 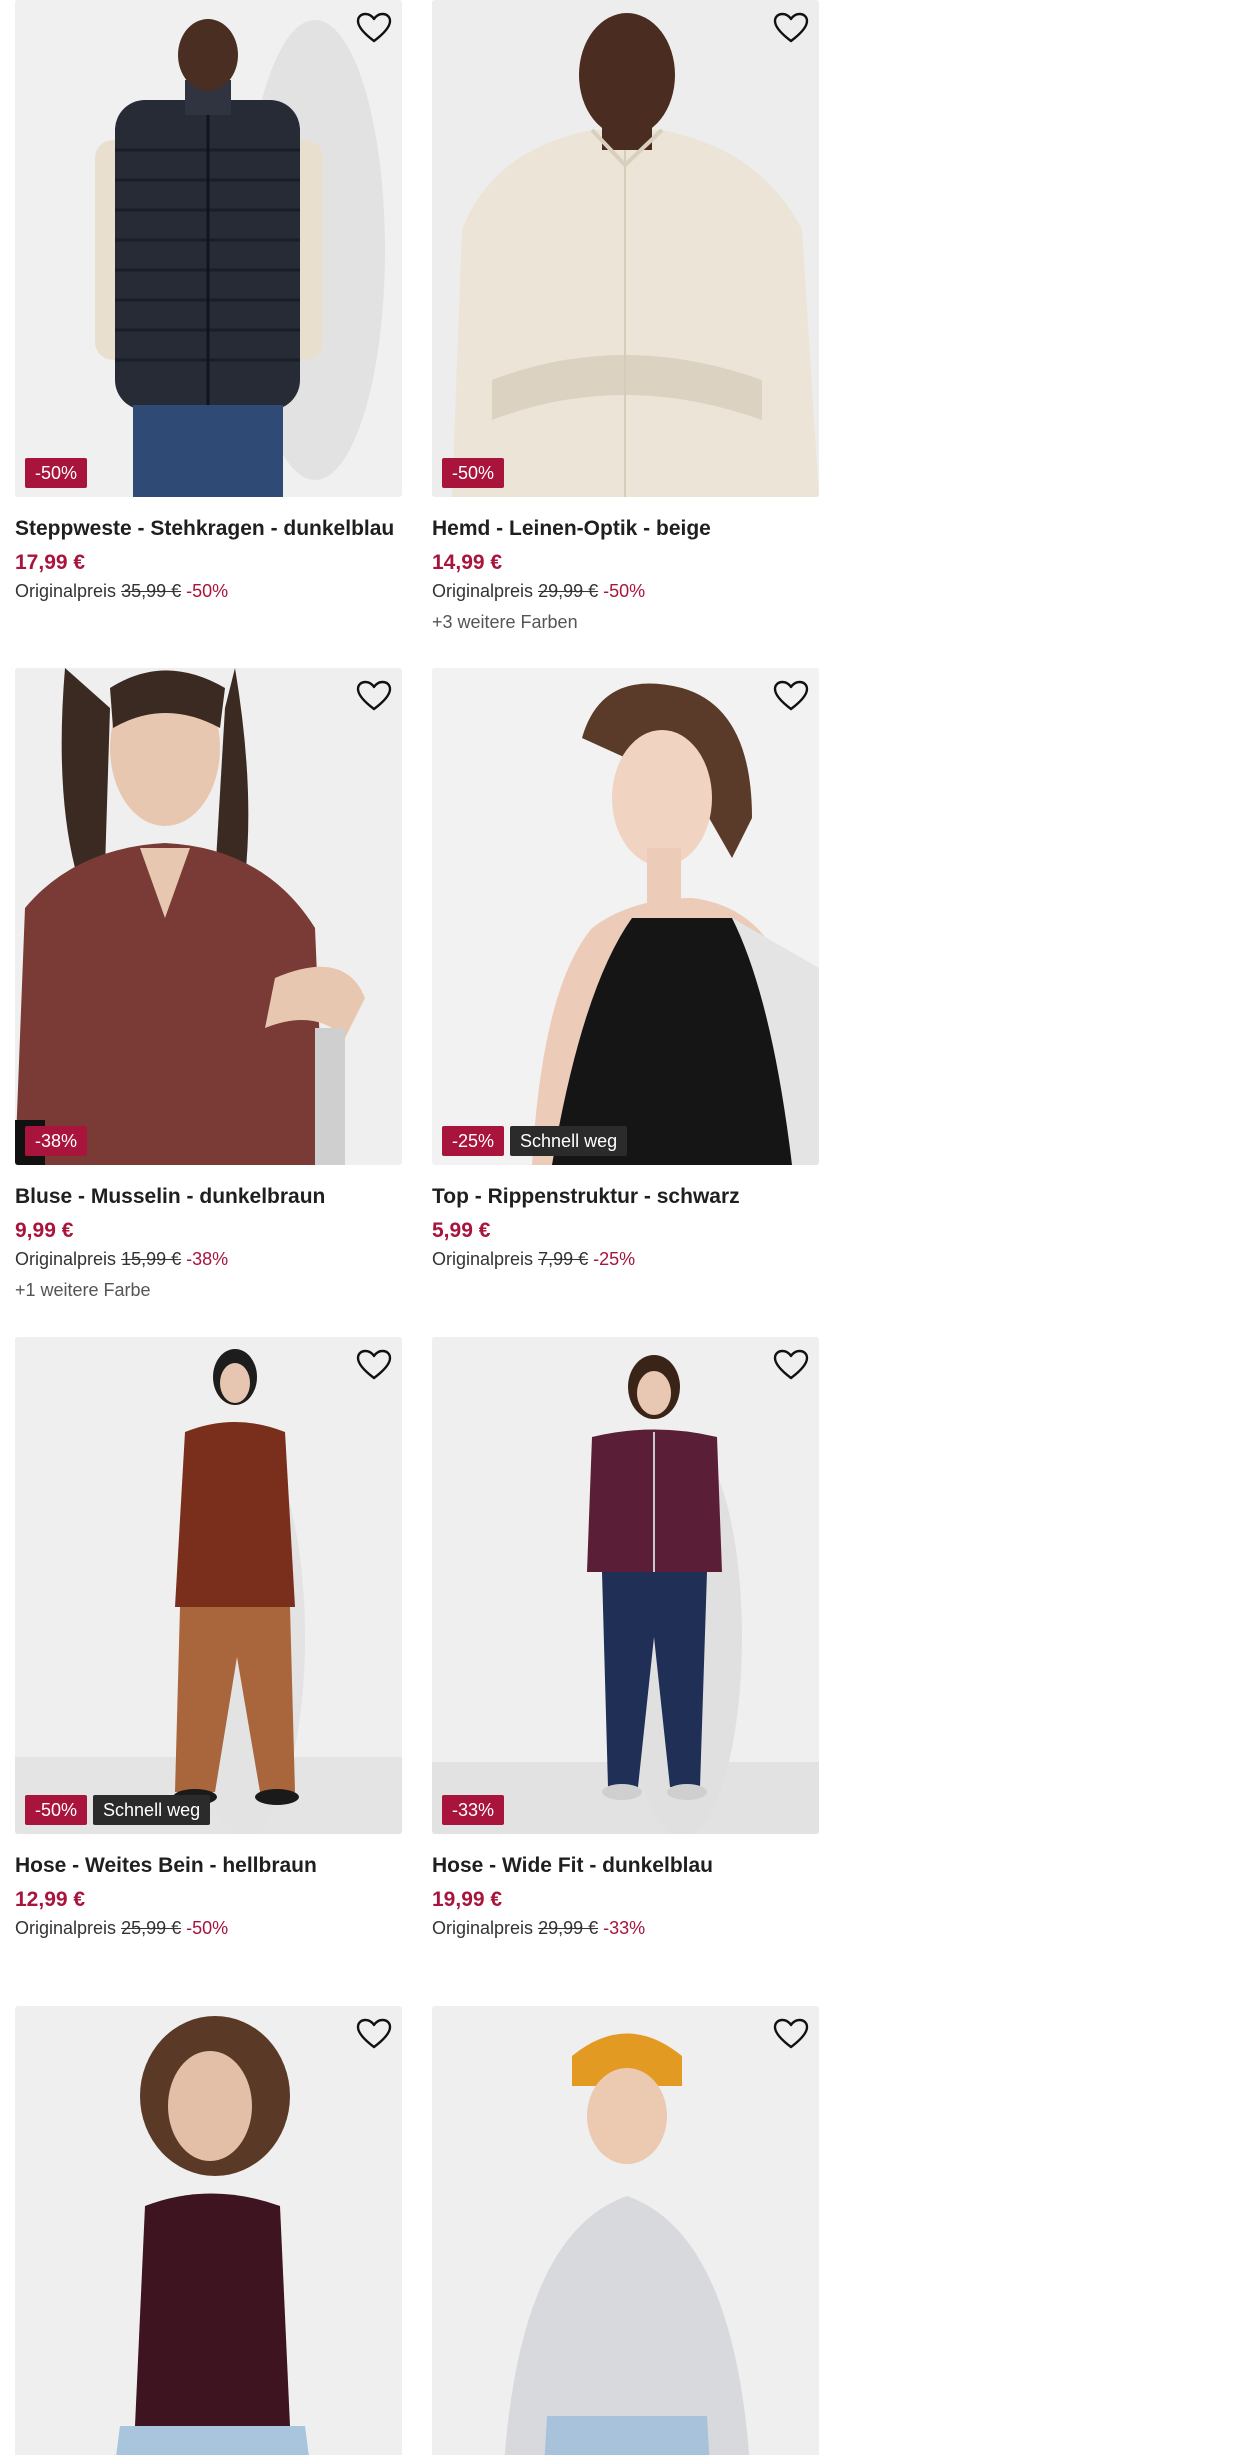 I want to click on product-title: Top - Rippenstruktur - schwarz, so click(x=625, y=1197).